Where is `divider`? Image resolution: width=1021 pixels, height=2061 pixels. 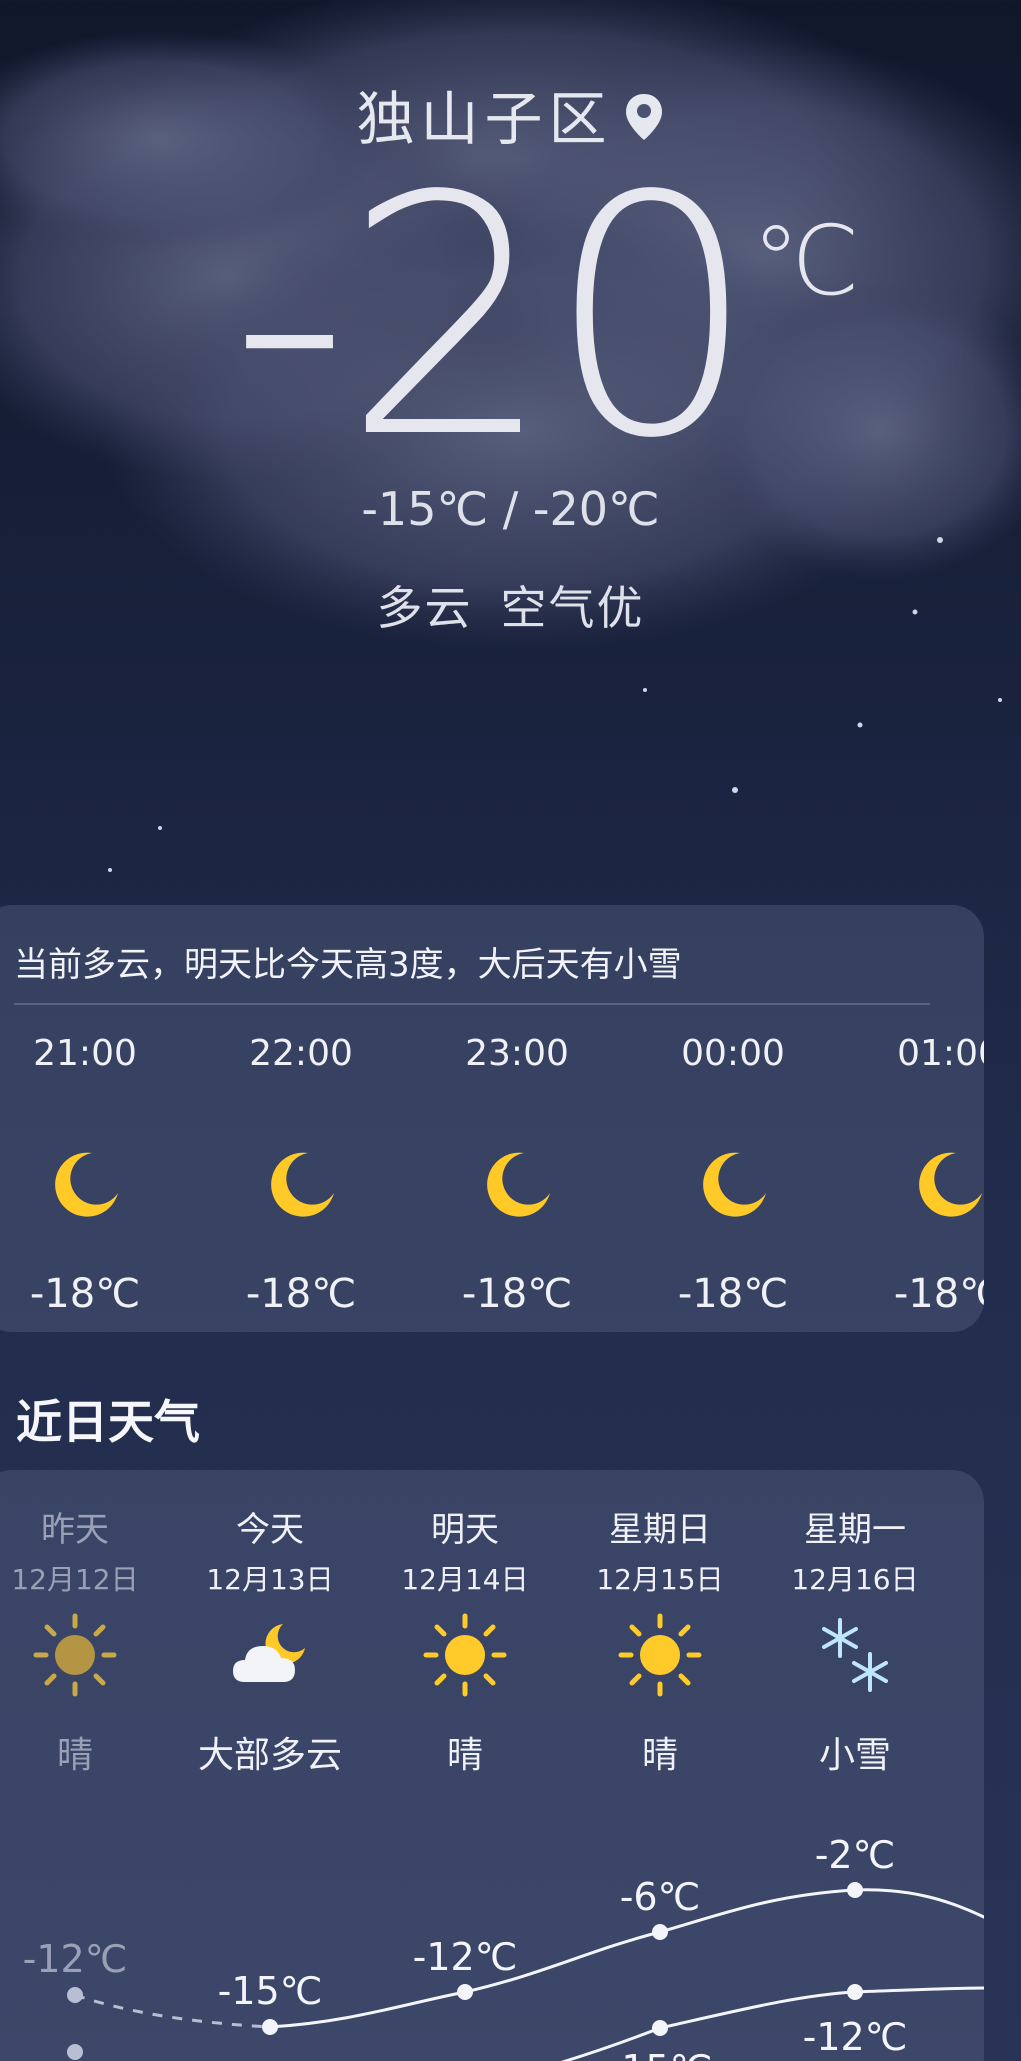
divider is located at coordinates (472, 1004).